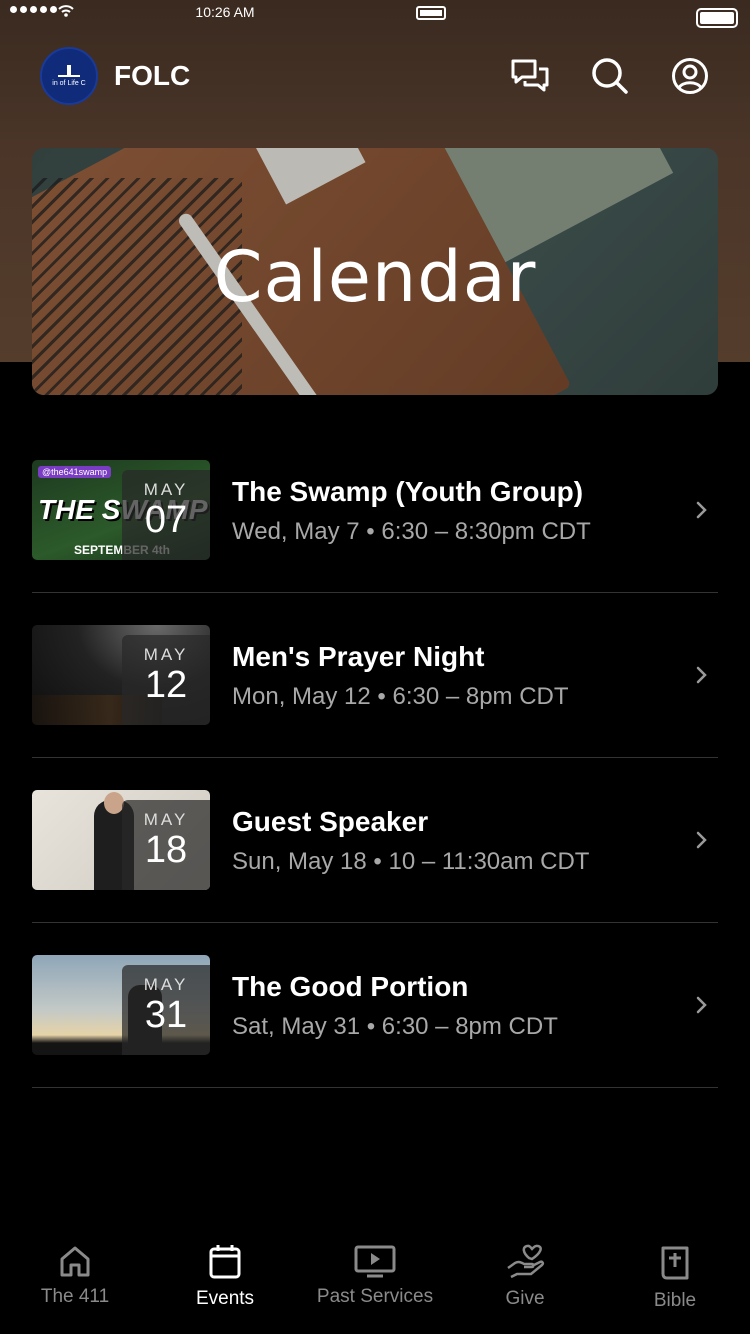 The image size is (750, 1334). I want to click on status-bar: 10:26 AM, so click(375, 15).